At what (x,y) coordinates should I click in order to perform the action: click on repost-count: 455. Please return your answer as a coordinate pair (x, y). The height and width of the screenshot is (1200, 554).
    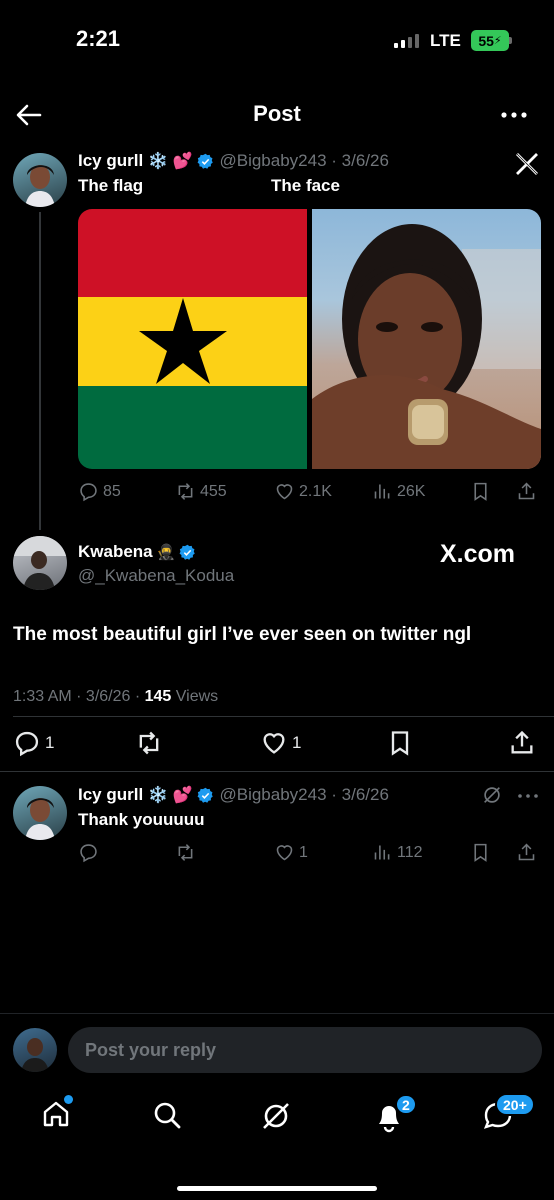
    Looking at the image, I should click on (213, 491).